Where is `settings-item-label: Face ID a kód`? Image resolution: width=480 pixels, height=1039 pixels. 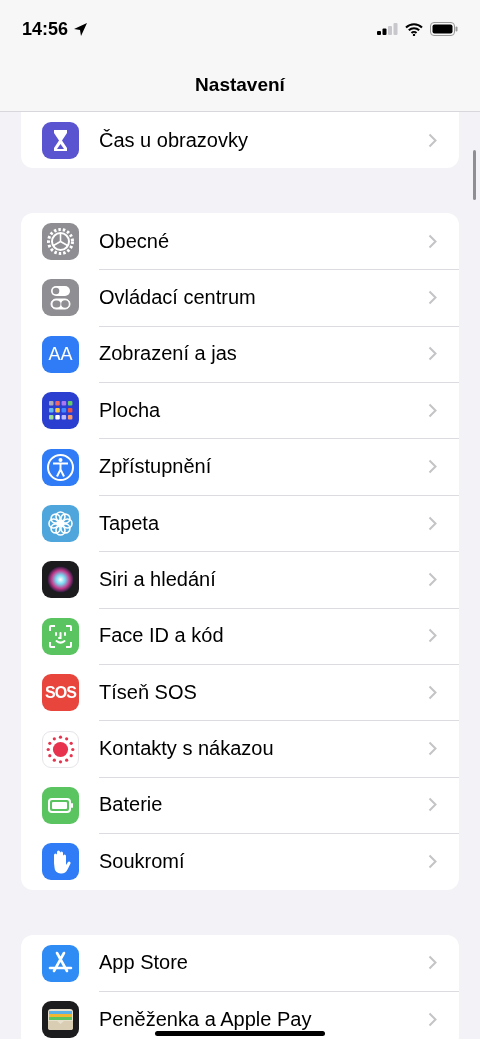 settings-item-label: Face ID a kód is located at coordinates (263, 636).